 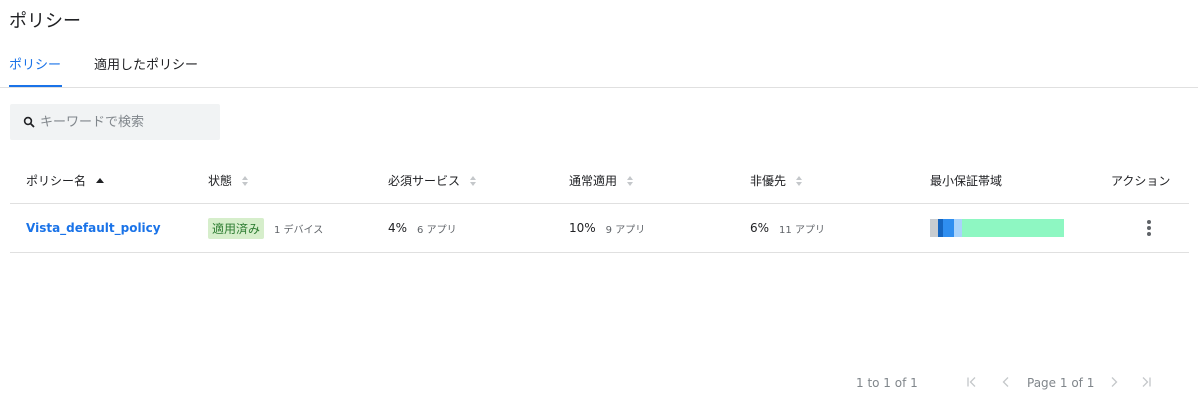 What do you see at coordinates (128, 122) in the screenshot?
I see `search-input` at bounding box center [128, 122].